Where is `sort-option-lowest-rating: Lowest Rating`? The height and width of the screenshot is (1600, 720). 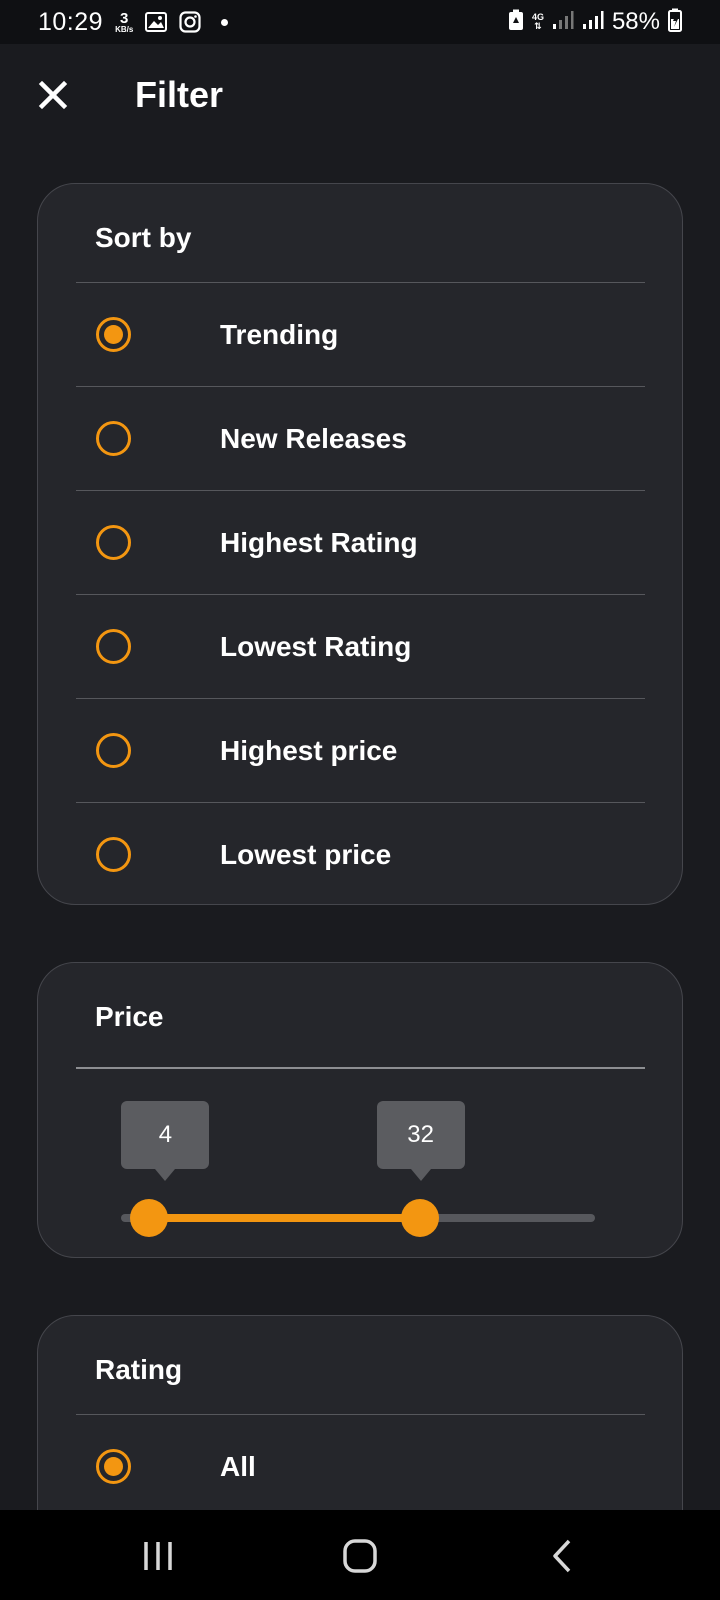
sort-option-lowest-rating: Lowest Rating is located at coordinates (360, 647).